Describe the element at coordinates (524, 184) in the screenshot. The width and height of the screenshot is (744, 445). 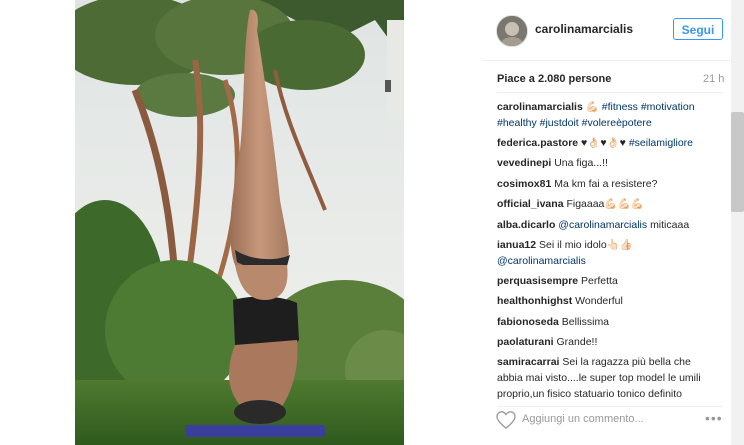
I see `comment-user: cosimox81` at that location.